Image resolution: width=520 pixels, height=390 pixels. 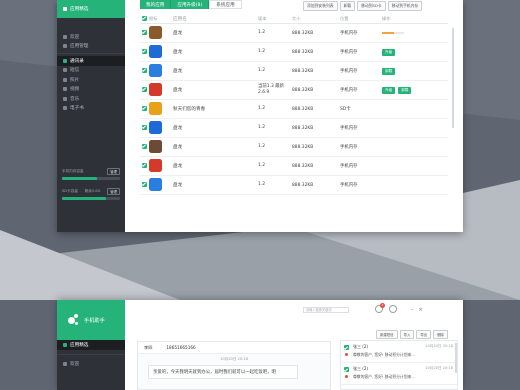 I want to click on sidebar-item-label: 短信, so click(x=75, y=71).